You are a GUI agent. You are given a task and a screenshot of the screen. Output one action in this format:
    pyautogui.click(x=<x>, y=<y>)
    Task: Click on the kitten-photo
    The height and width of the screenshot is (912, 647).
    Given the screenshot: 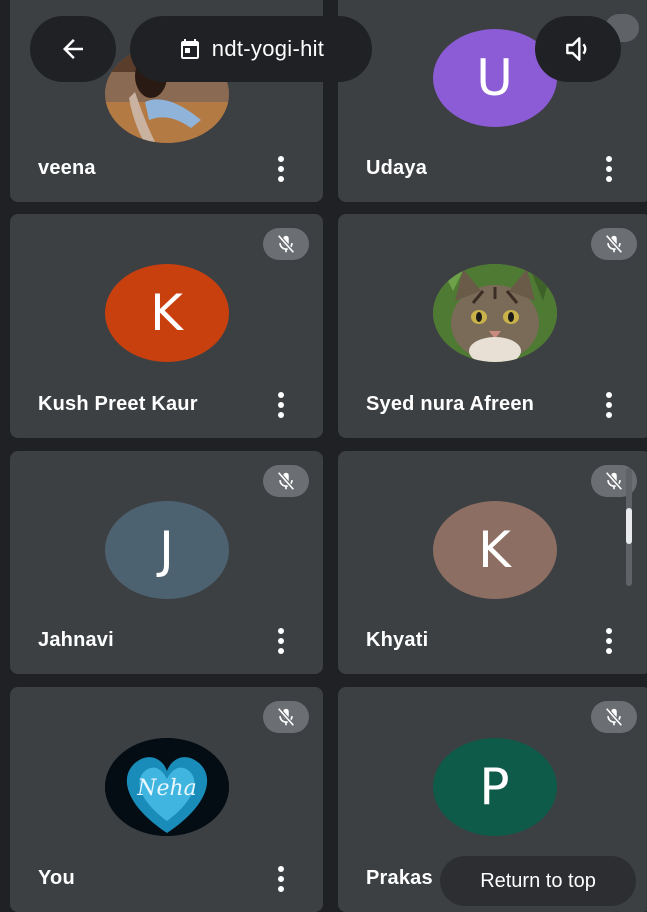 What is the action you would take?
    pyautogui.click(x=494, y=313)
    